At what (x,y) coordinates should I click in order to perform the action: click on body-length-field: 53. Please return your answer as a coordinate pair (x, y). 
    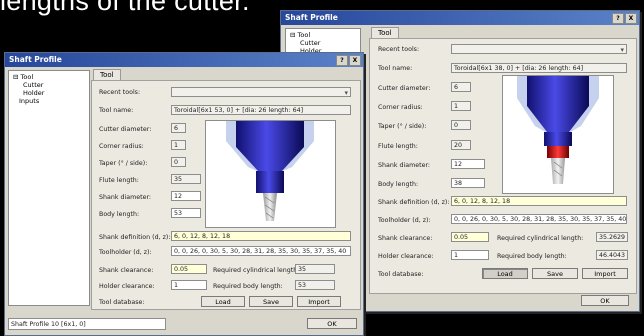
    Looking at the image, I should click on (186, 213).